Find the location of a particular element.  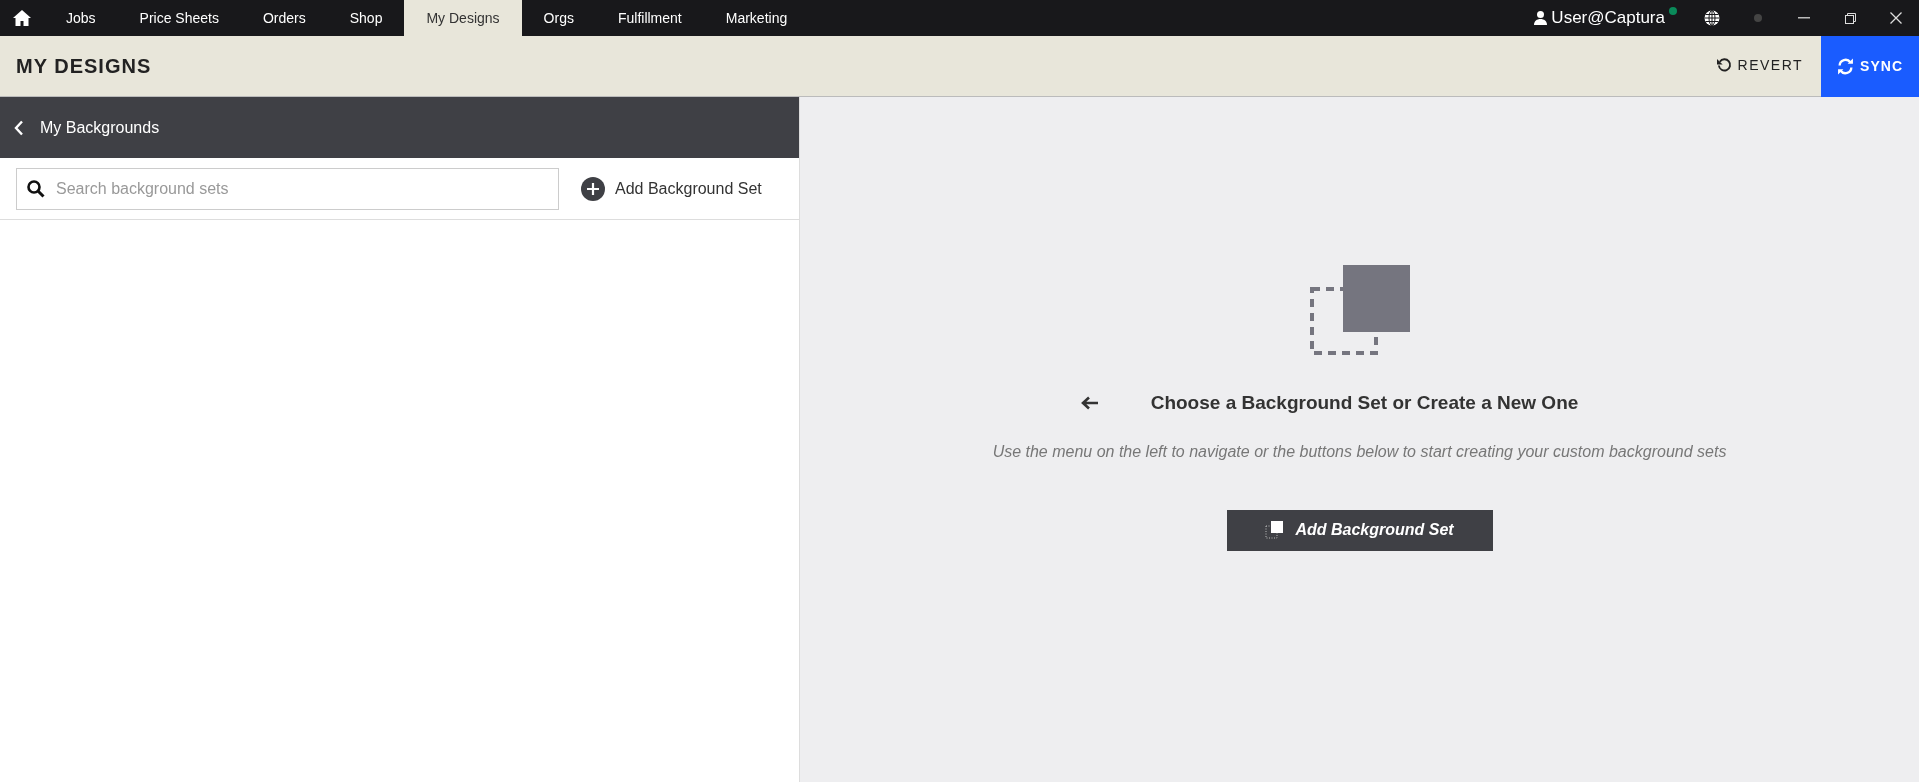

empty-state-title: Choose a Background Set or Create a New One is located at coordinates (1364, 403).